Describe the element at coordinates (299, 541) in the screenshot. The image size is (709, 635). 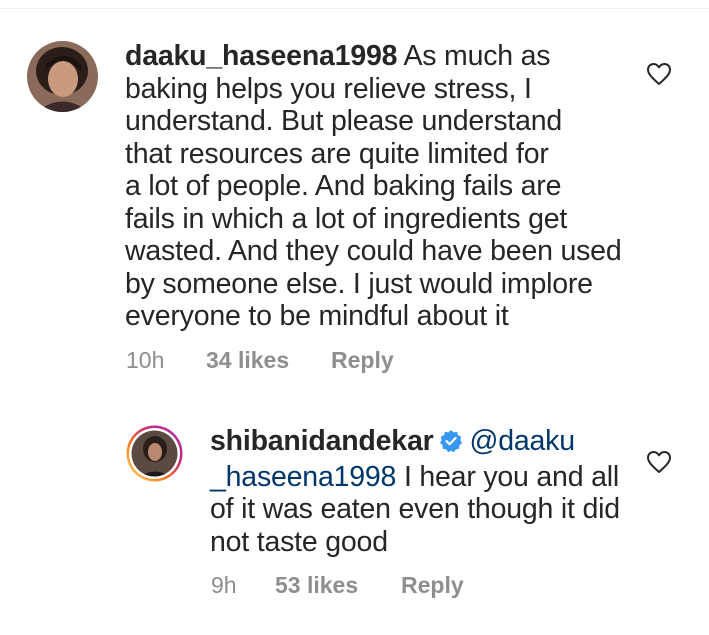
I see `comment-text-line: not taste good` at that location.